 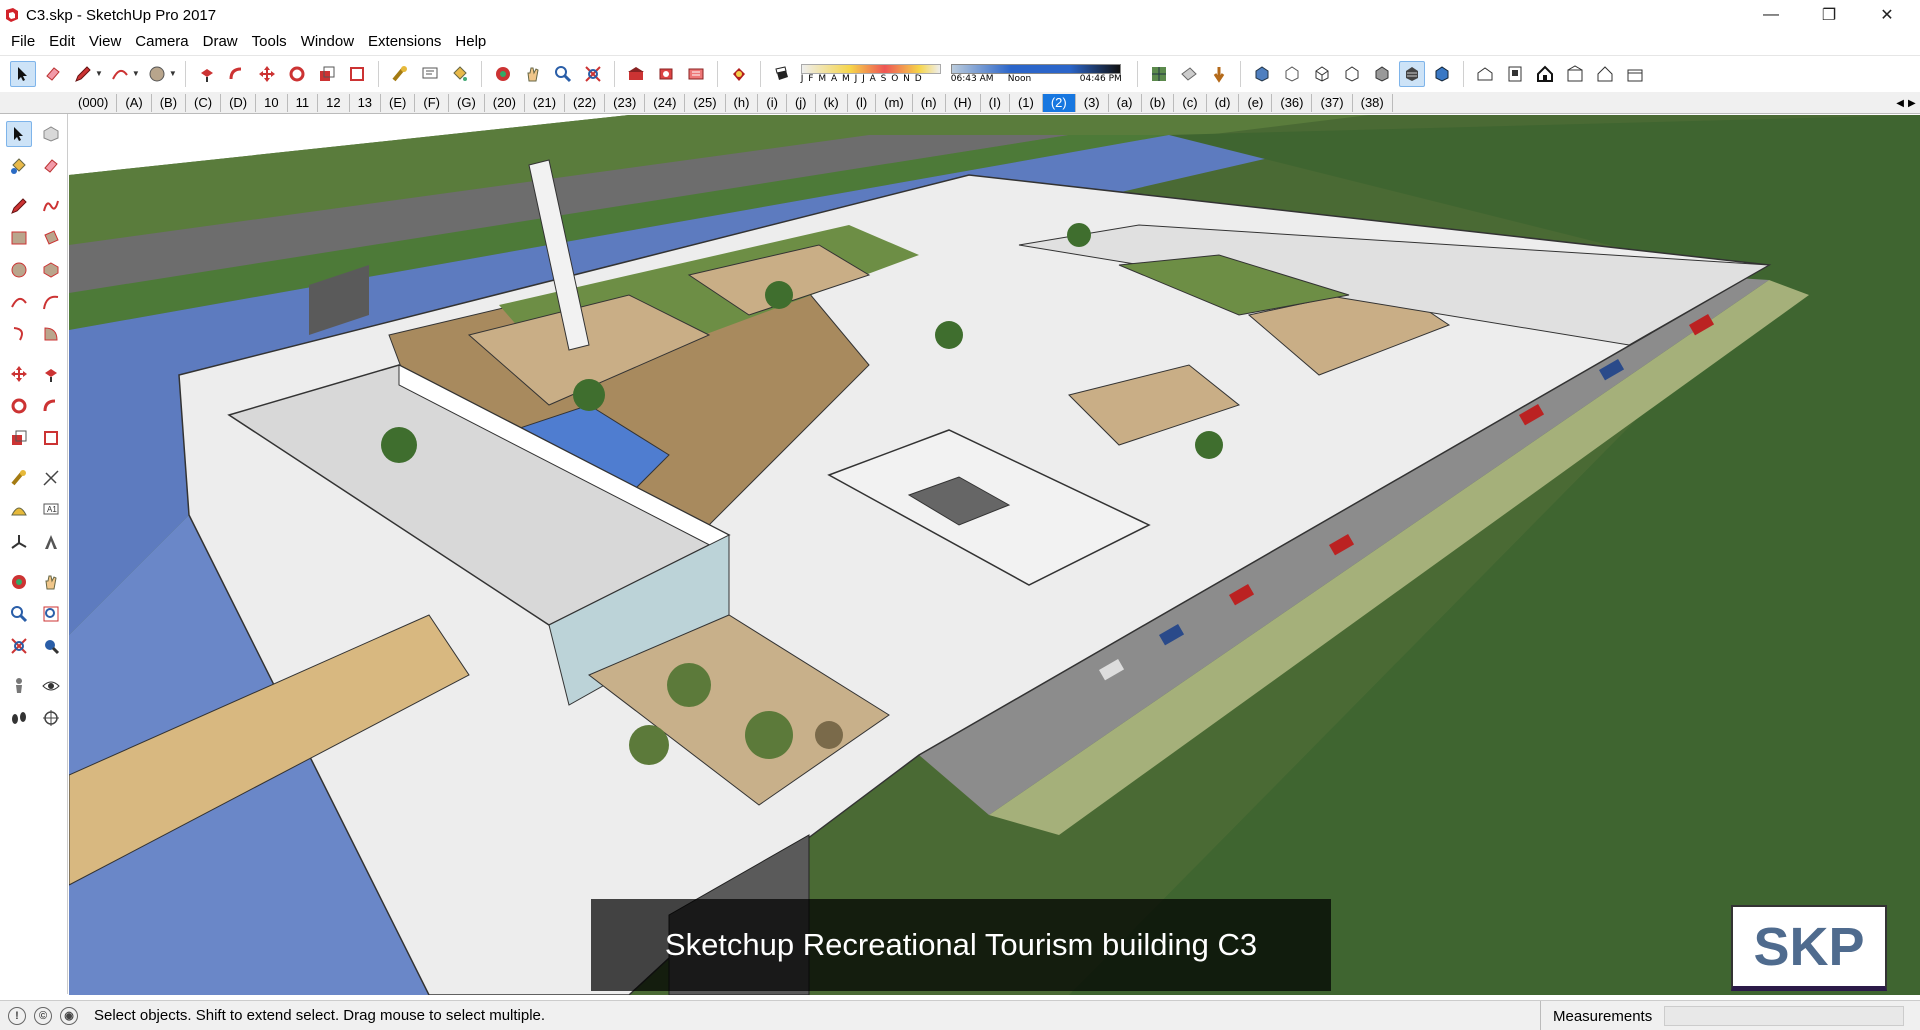 I want to click on scene-tab: (m), so click(x=894, y=102).